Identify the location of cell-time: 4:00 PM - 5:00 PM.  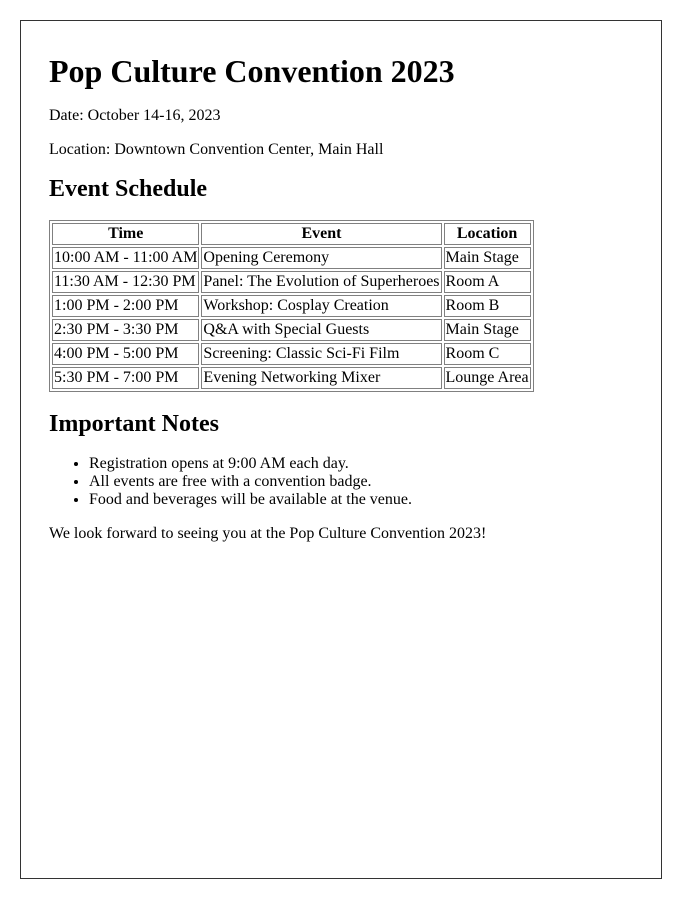
(126, 354).